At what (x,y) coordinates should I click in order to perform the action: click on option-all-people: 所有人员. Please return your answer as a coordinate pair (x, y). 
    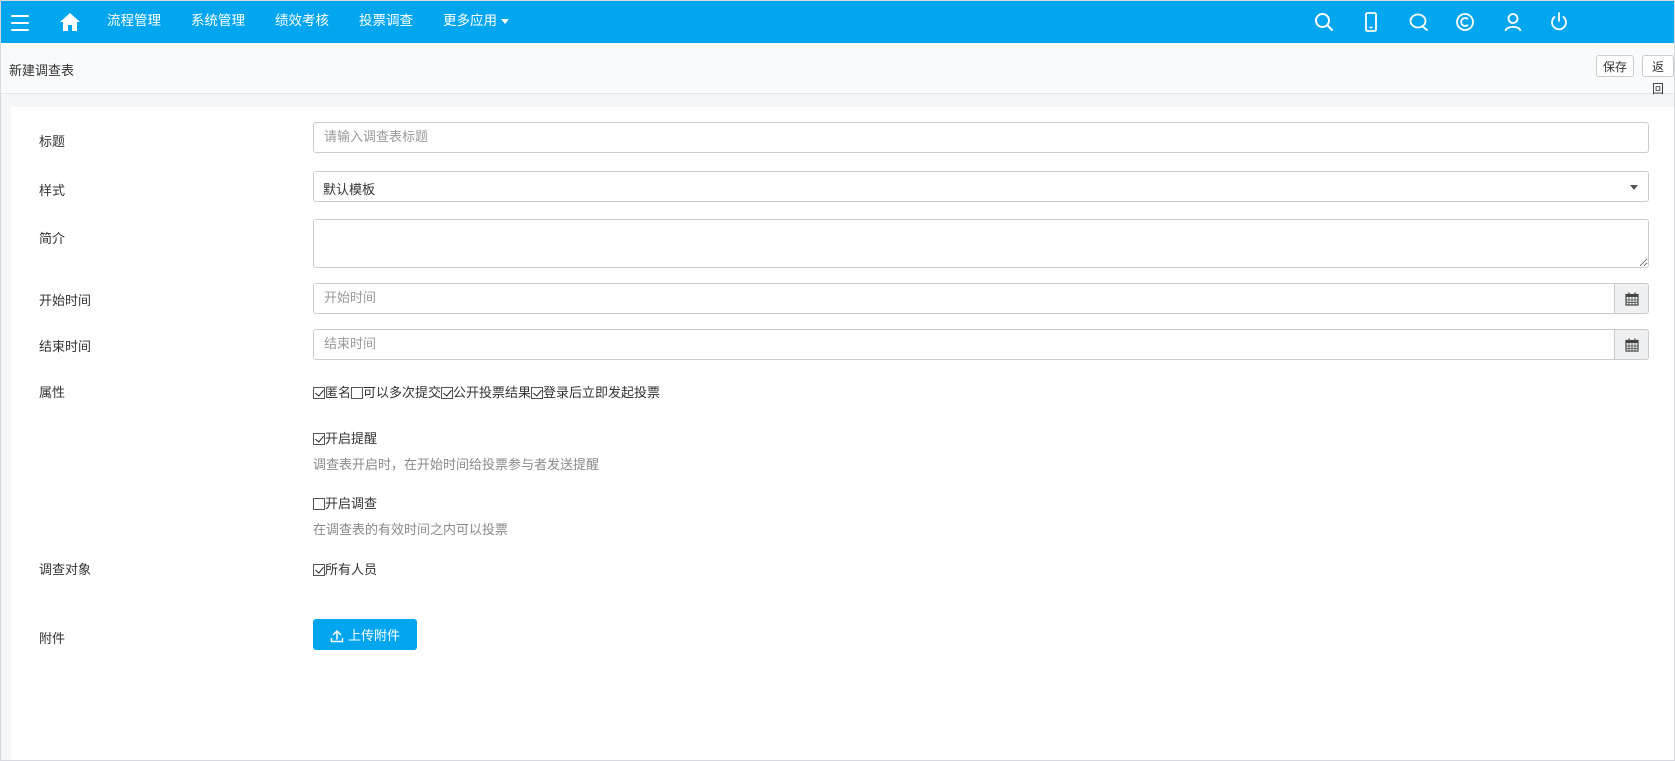
    Looking at the image, I should click on (345, 568).